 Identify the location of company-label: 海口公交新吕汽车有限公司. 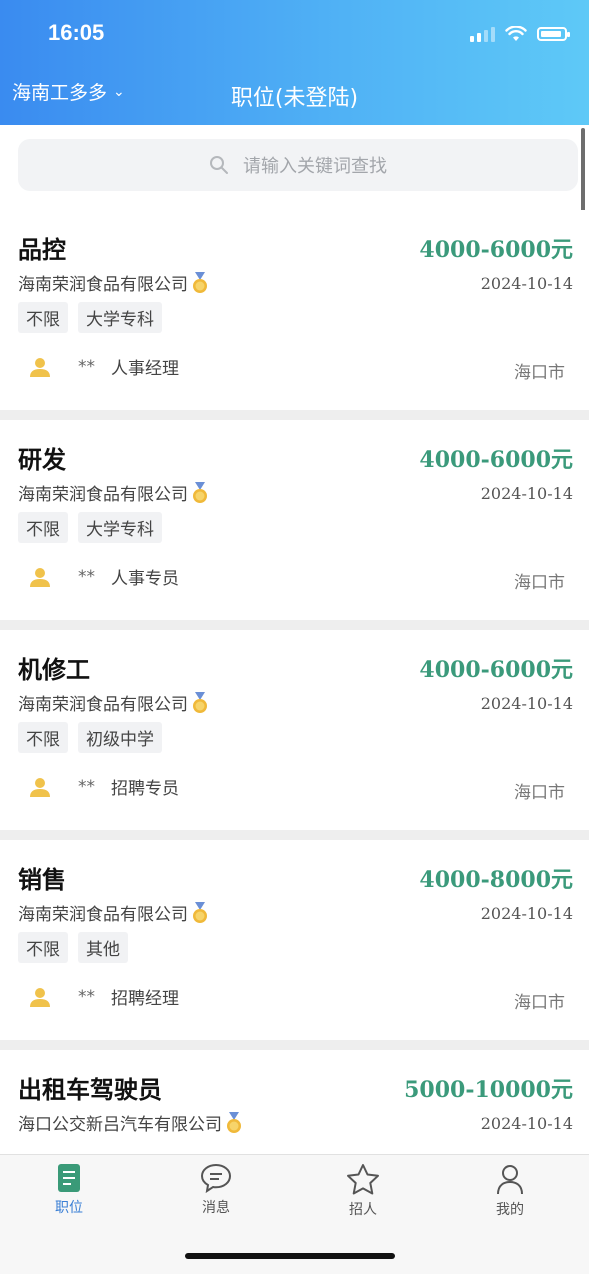
(120, 1125).